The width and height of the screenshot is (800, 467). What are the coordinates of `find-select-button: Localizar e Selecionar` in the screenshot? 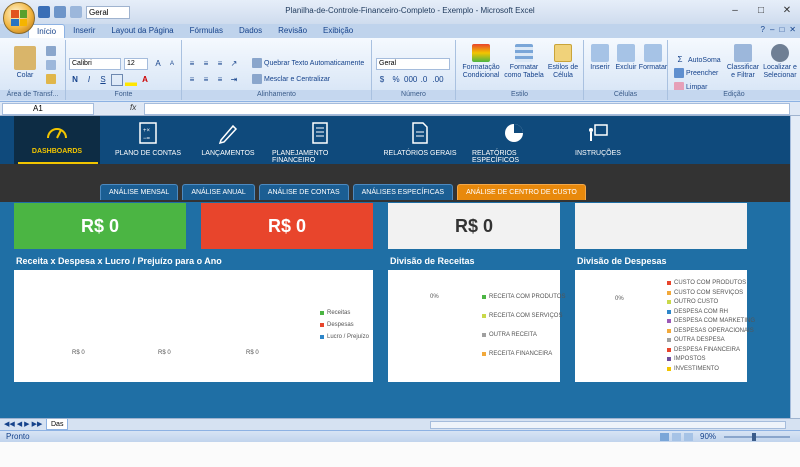 It's located at (780, 62).